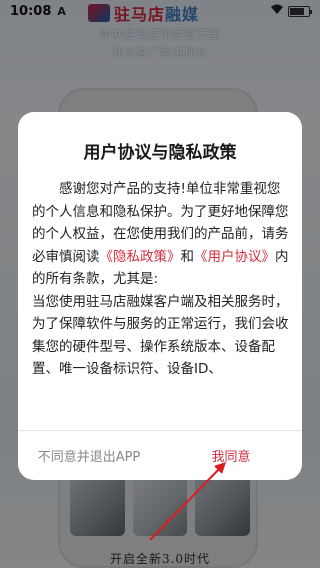  I want to click on disagree-exit-button: 不同意并退出APP, so click(89, 455).